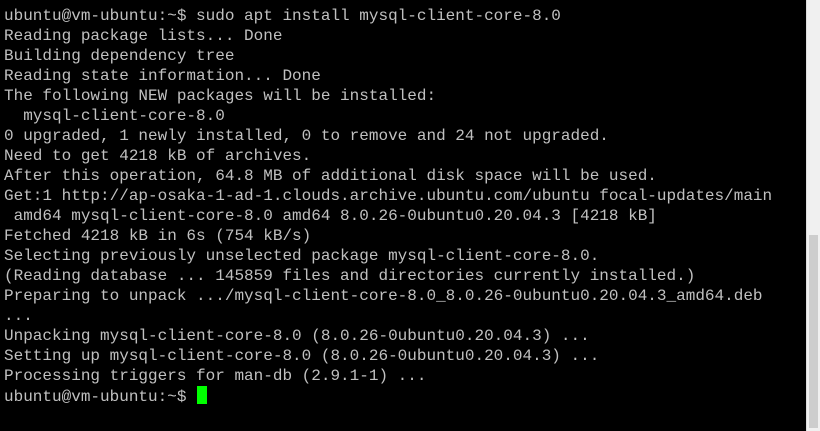  I want to click on terminal-line: Building dependency tree, so click(119, 56).